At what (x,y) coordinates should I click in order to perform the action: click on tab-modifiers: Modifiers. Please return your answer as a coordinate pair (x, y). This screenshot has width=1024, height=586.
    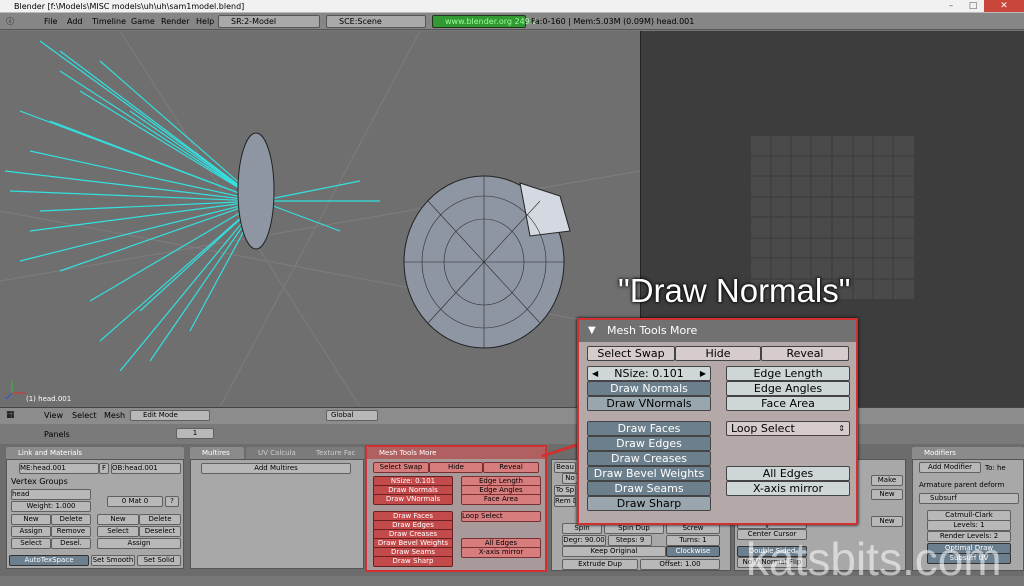
    Looking at the image, I should click on (968, 453).